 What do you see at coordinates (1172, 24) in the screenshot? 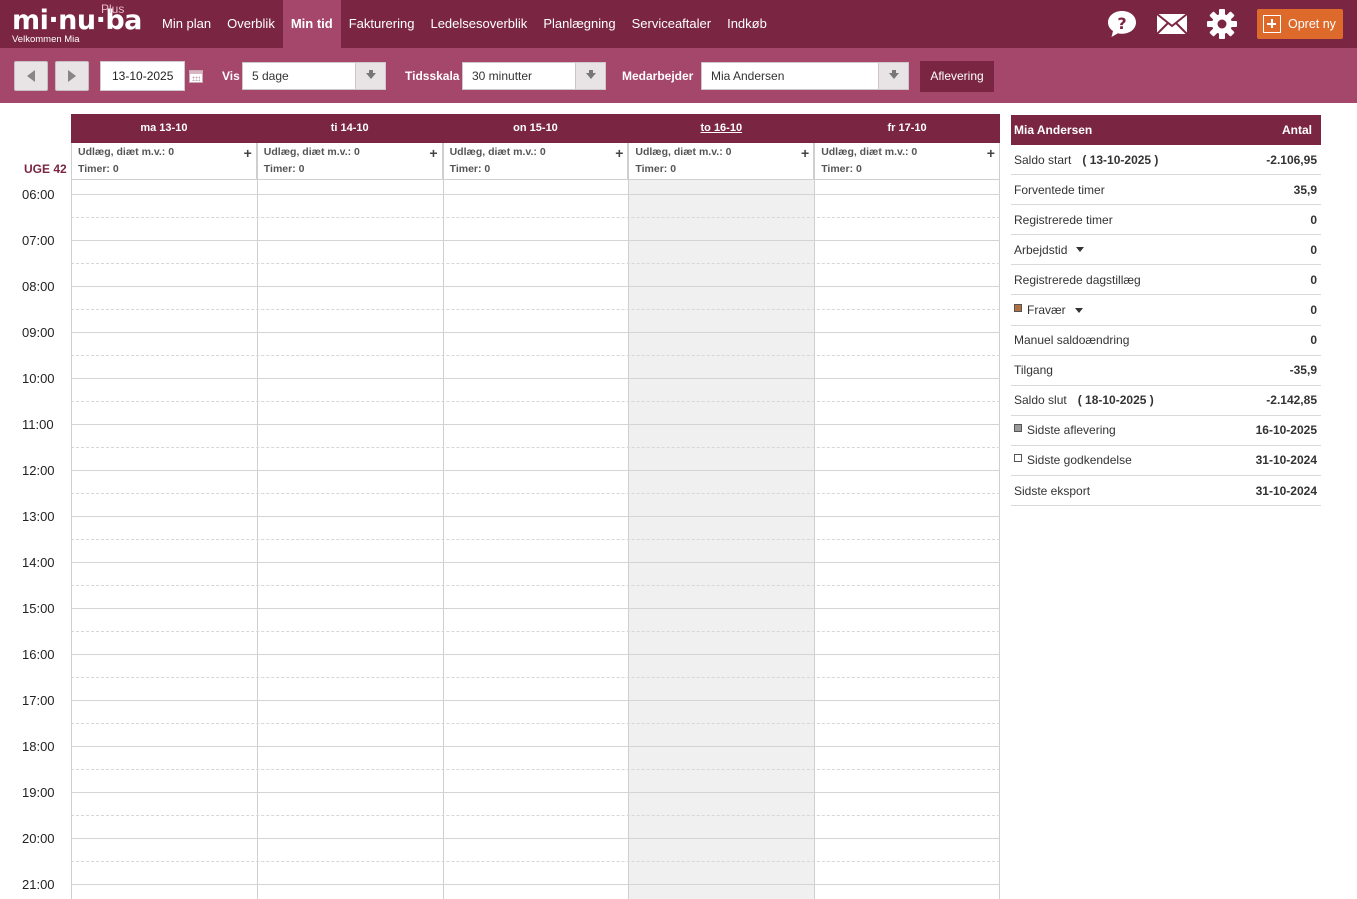
I see `mail-icon` at bounding box center [1172, 24].